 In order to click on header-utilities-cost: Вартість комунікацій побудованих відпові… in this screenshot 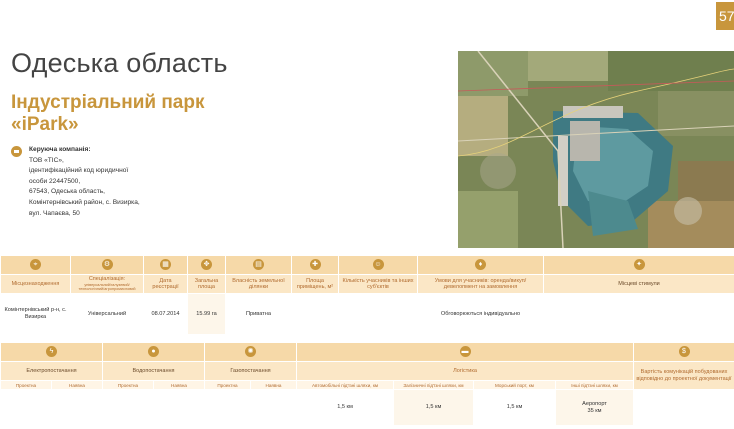, I will do `click(683, 375)`.